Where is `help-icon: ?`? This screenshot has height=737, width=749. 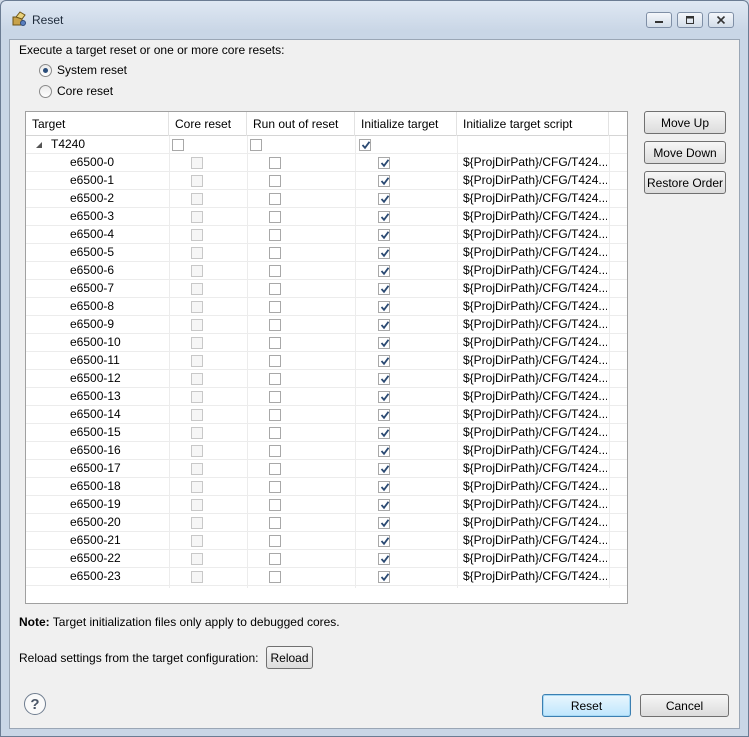 help-icon: ? is located at coordinates (35, 704).